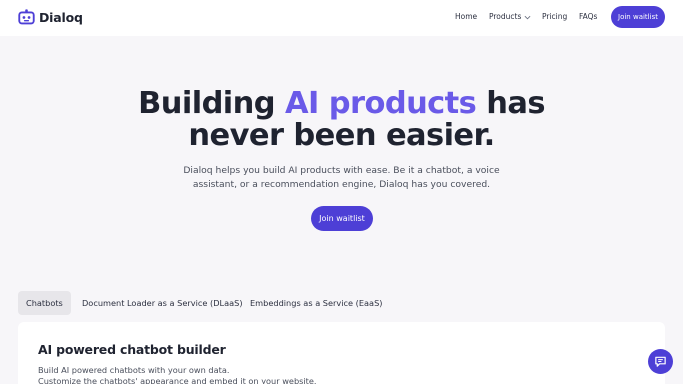 The height and width of the screenshot is (384, 683). Describe the element at coordinates (132, 349) in the screenshot. I see `panel-title: AI powered chatbot builder` at that location.